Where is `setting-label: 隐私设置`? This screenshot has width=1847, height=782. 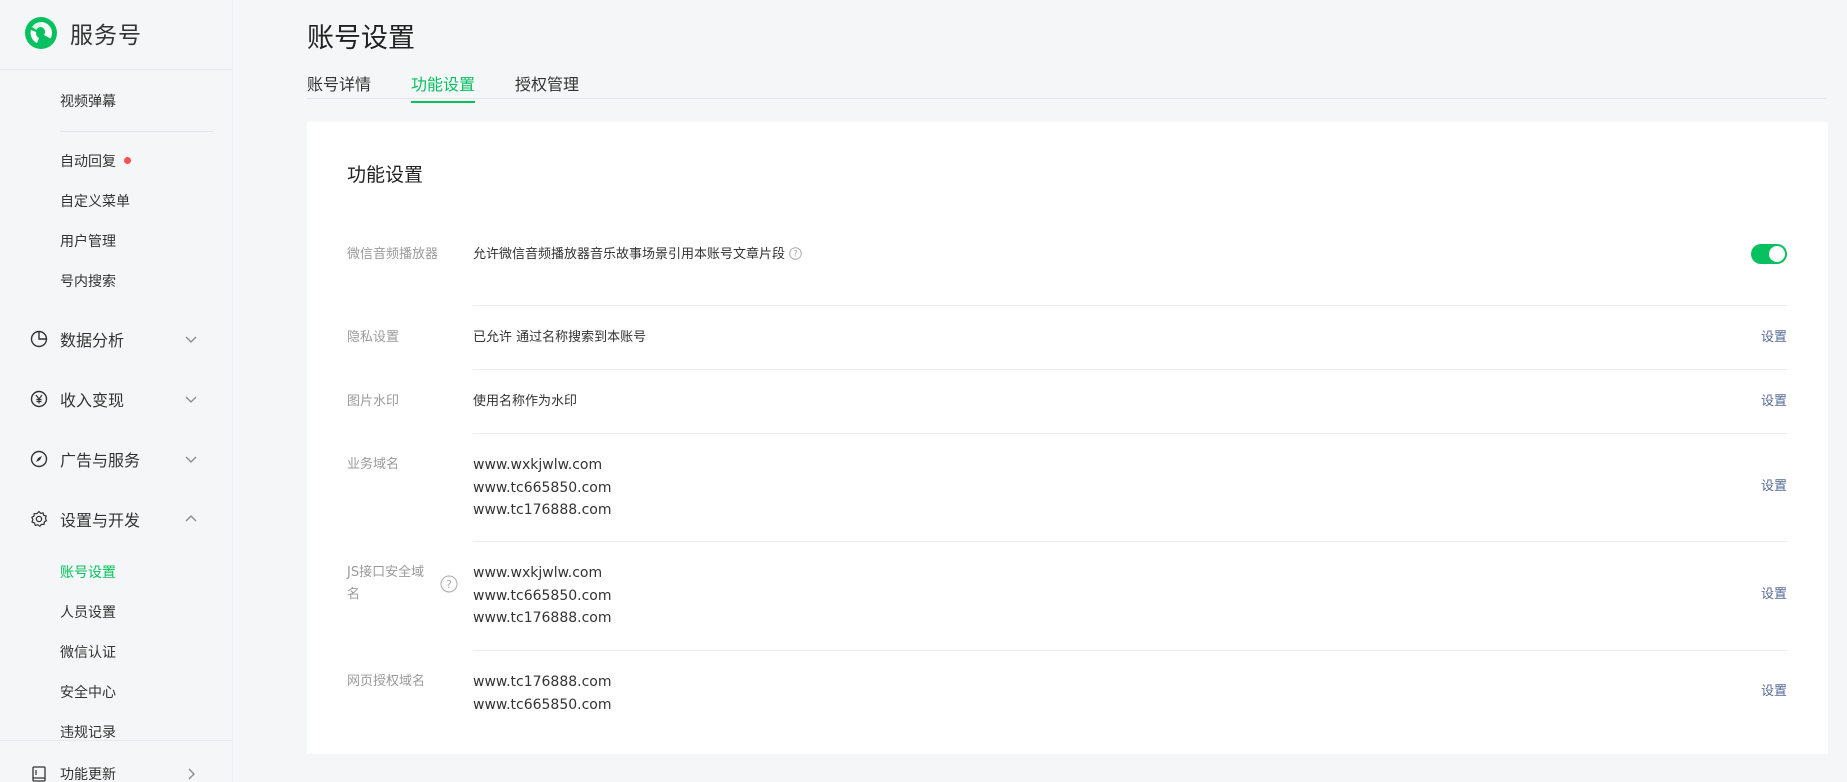
setting-label: 隐私设置 is located at coordinates (373, 337).